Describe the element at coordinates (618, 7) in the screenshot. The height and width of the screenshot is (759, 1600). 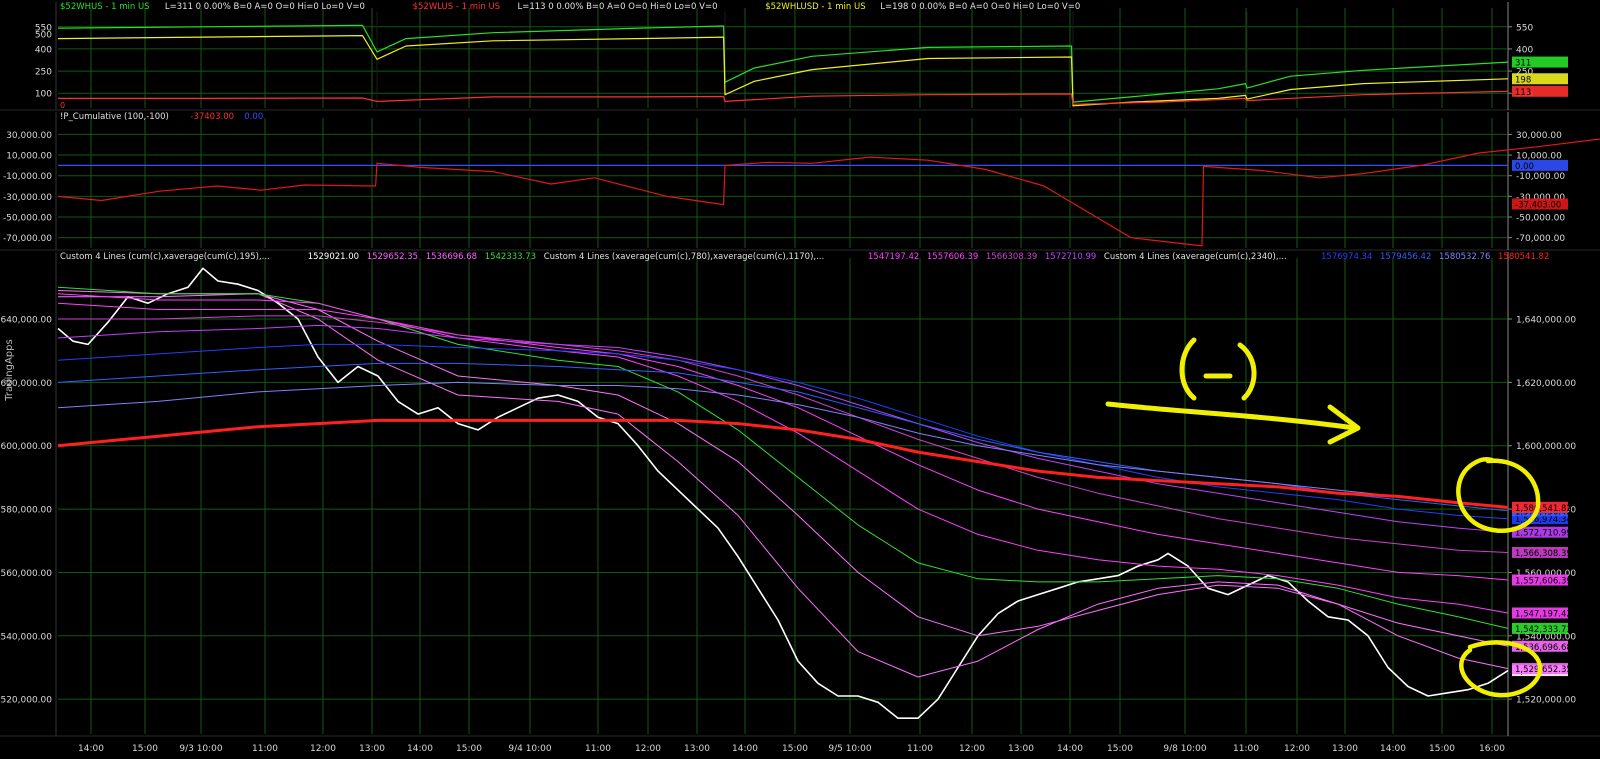
I see `panel-header-item: L=113 0 0.00% B=0 A=0 O=0 Hi=0 Lo=0 V=0` at that location.